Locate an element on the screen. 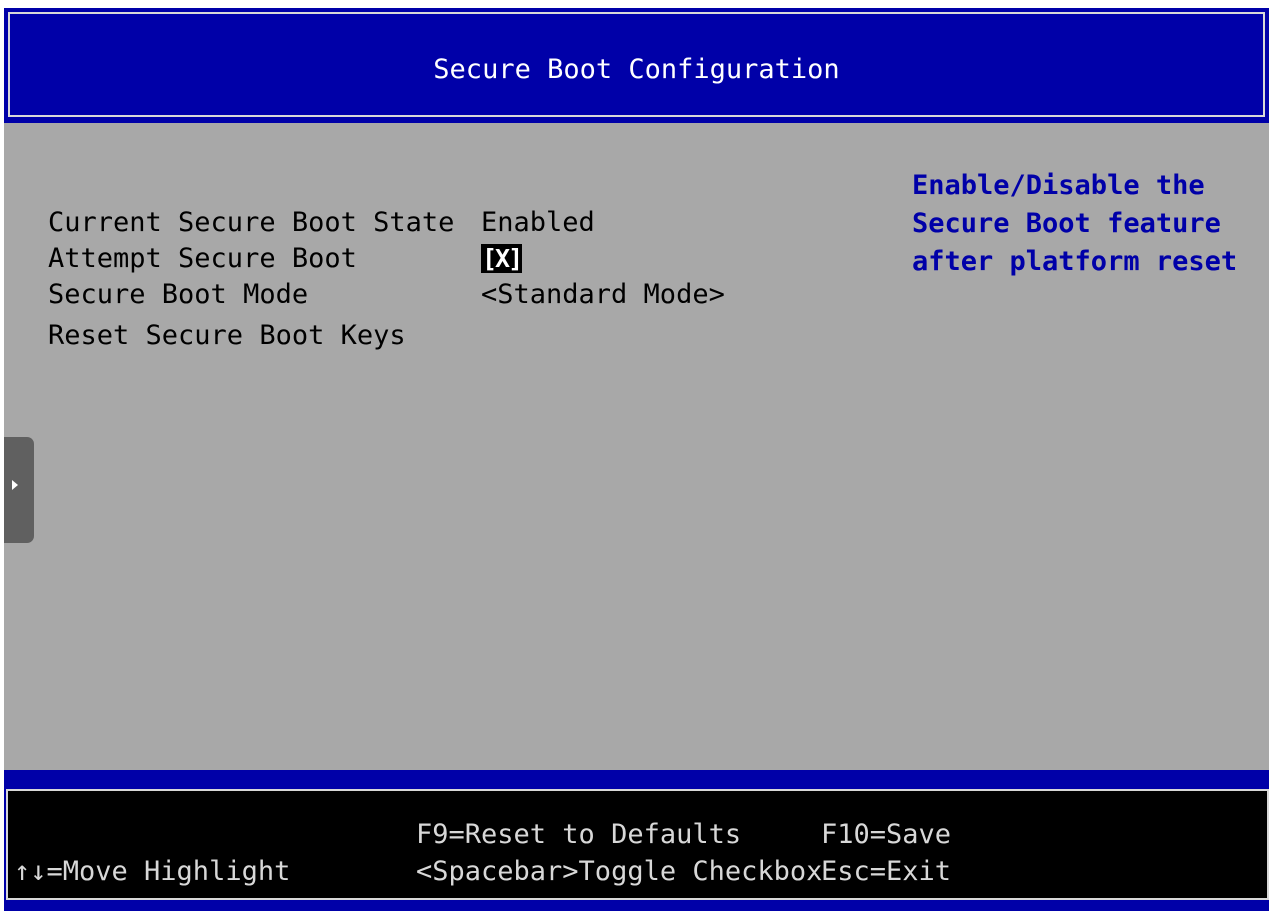 The image size is (1269, 911). checkbox-value: [X] is located at coordinates (502, 258).